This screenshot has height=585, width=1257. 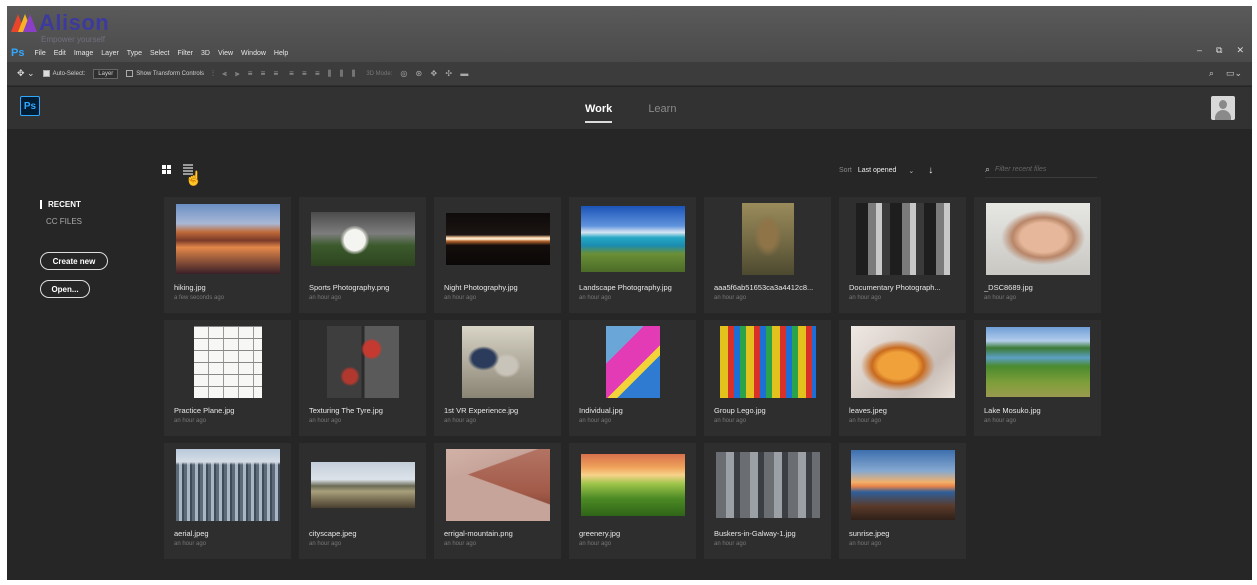 What do you see at coordinates (333, 533) in the screenshot?
I see `file-name: cityscape.jpeg` at bounding box center [333, 533].